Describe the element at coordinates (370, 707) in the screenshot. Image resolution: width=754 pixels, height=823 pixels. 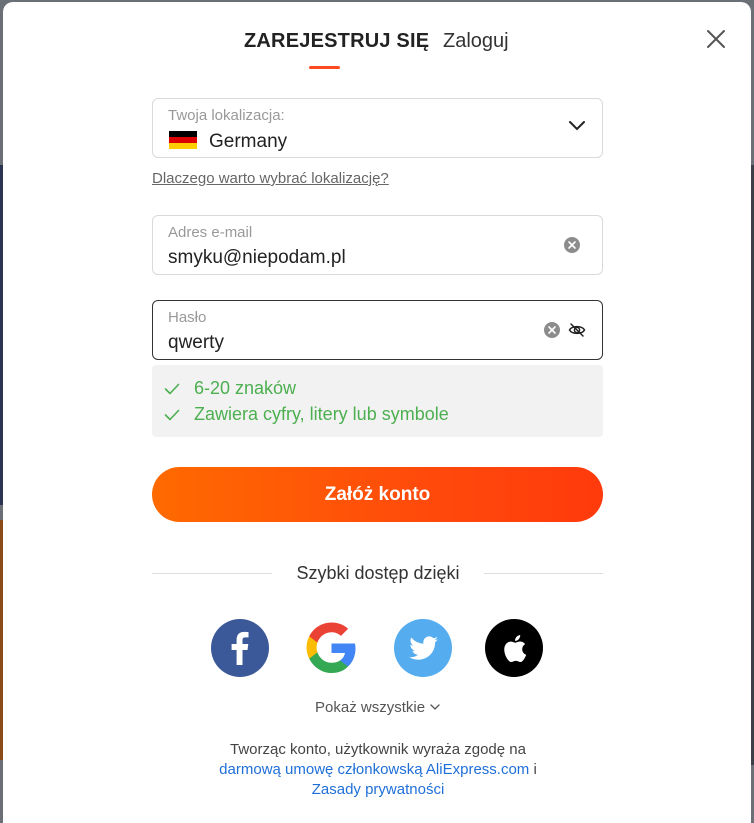
I see `show-all-label: Pokaż wszystkie` at that location.